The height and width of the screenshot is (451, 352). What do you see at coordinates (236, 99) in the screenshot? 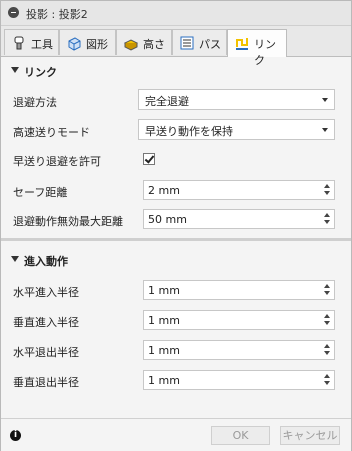
I see `retract-policy-select: 完全退避` at bounding box center [236, 99].